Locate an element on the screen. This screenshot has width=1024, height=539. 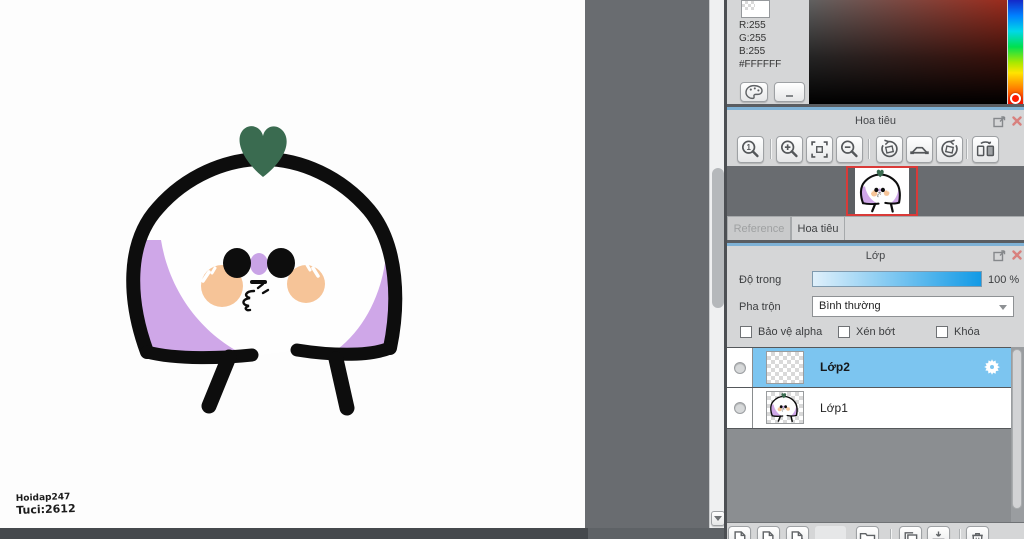
navigator-header: Hoa tiêu is located at coordinates (875, 121).